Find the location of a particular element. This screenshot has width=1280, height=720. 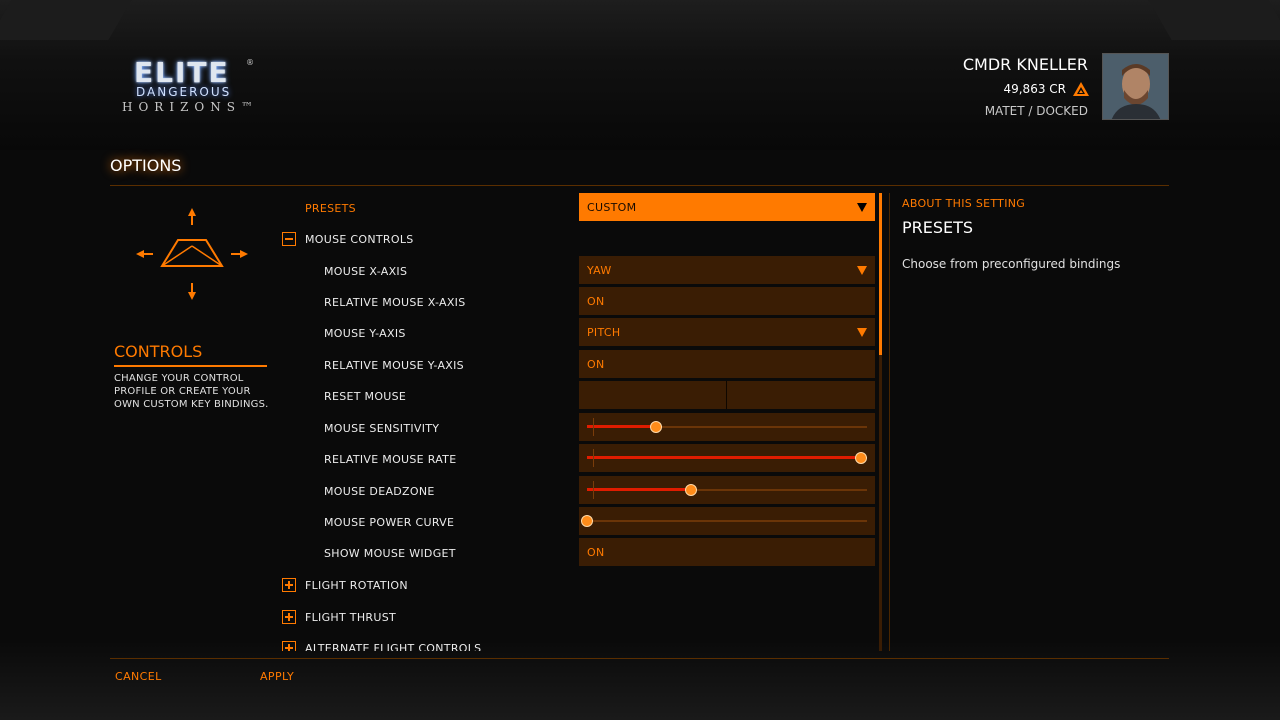

commander-name: CMDR KNELLER is located at coordinates (1025, 64).